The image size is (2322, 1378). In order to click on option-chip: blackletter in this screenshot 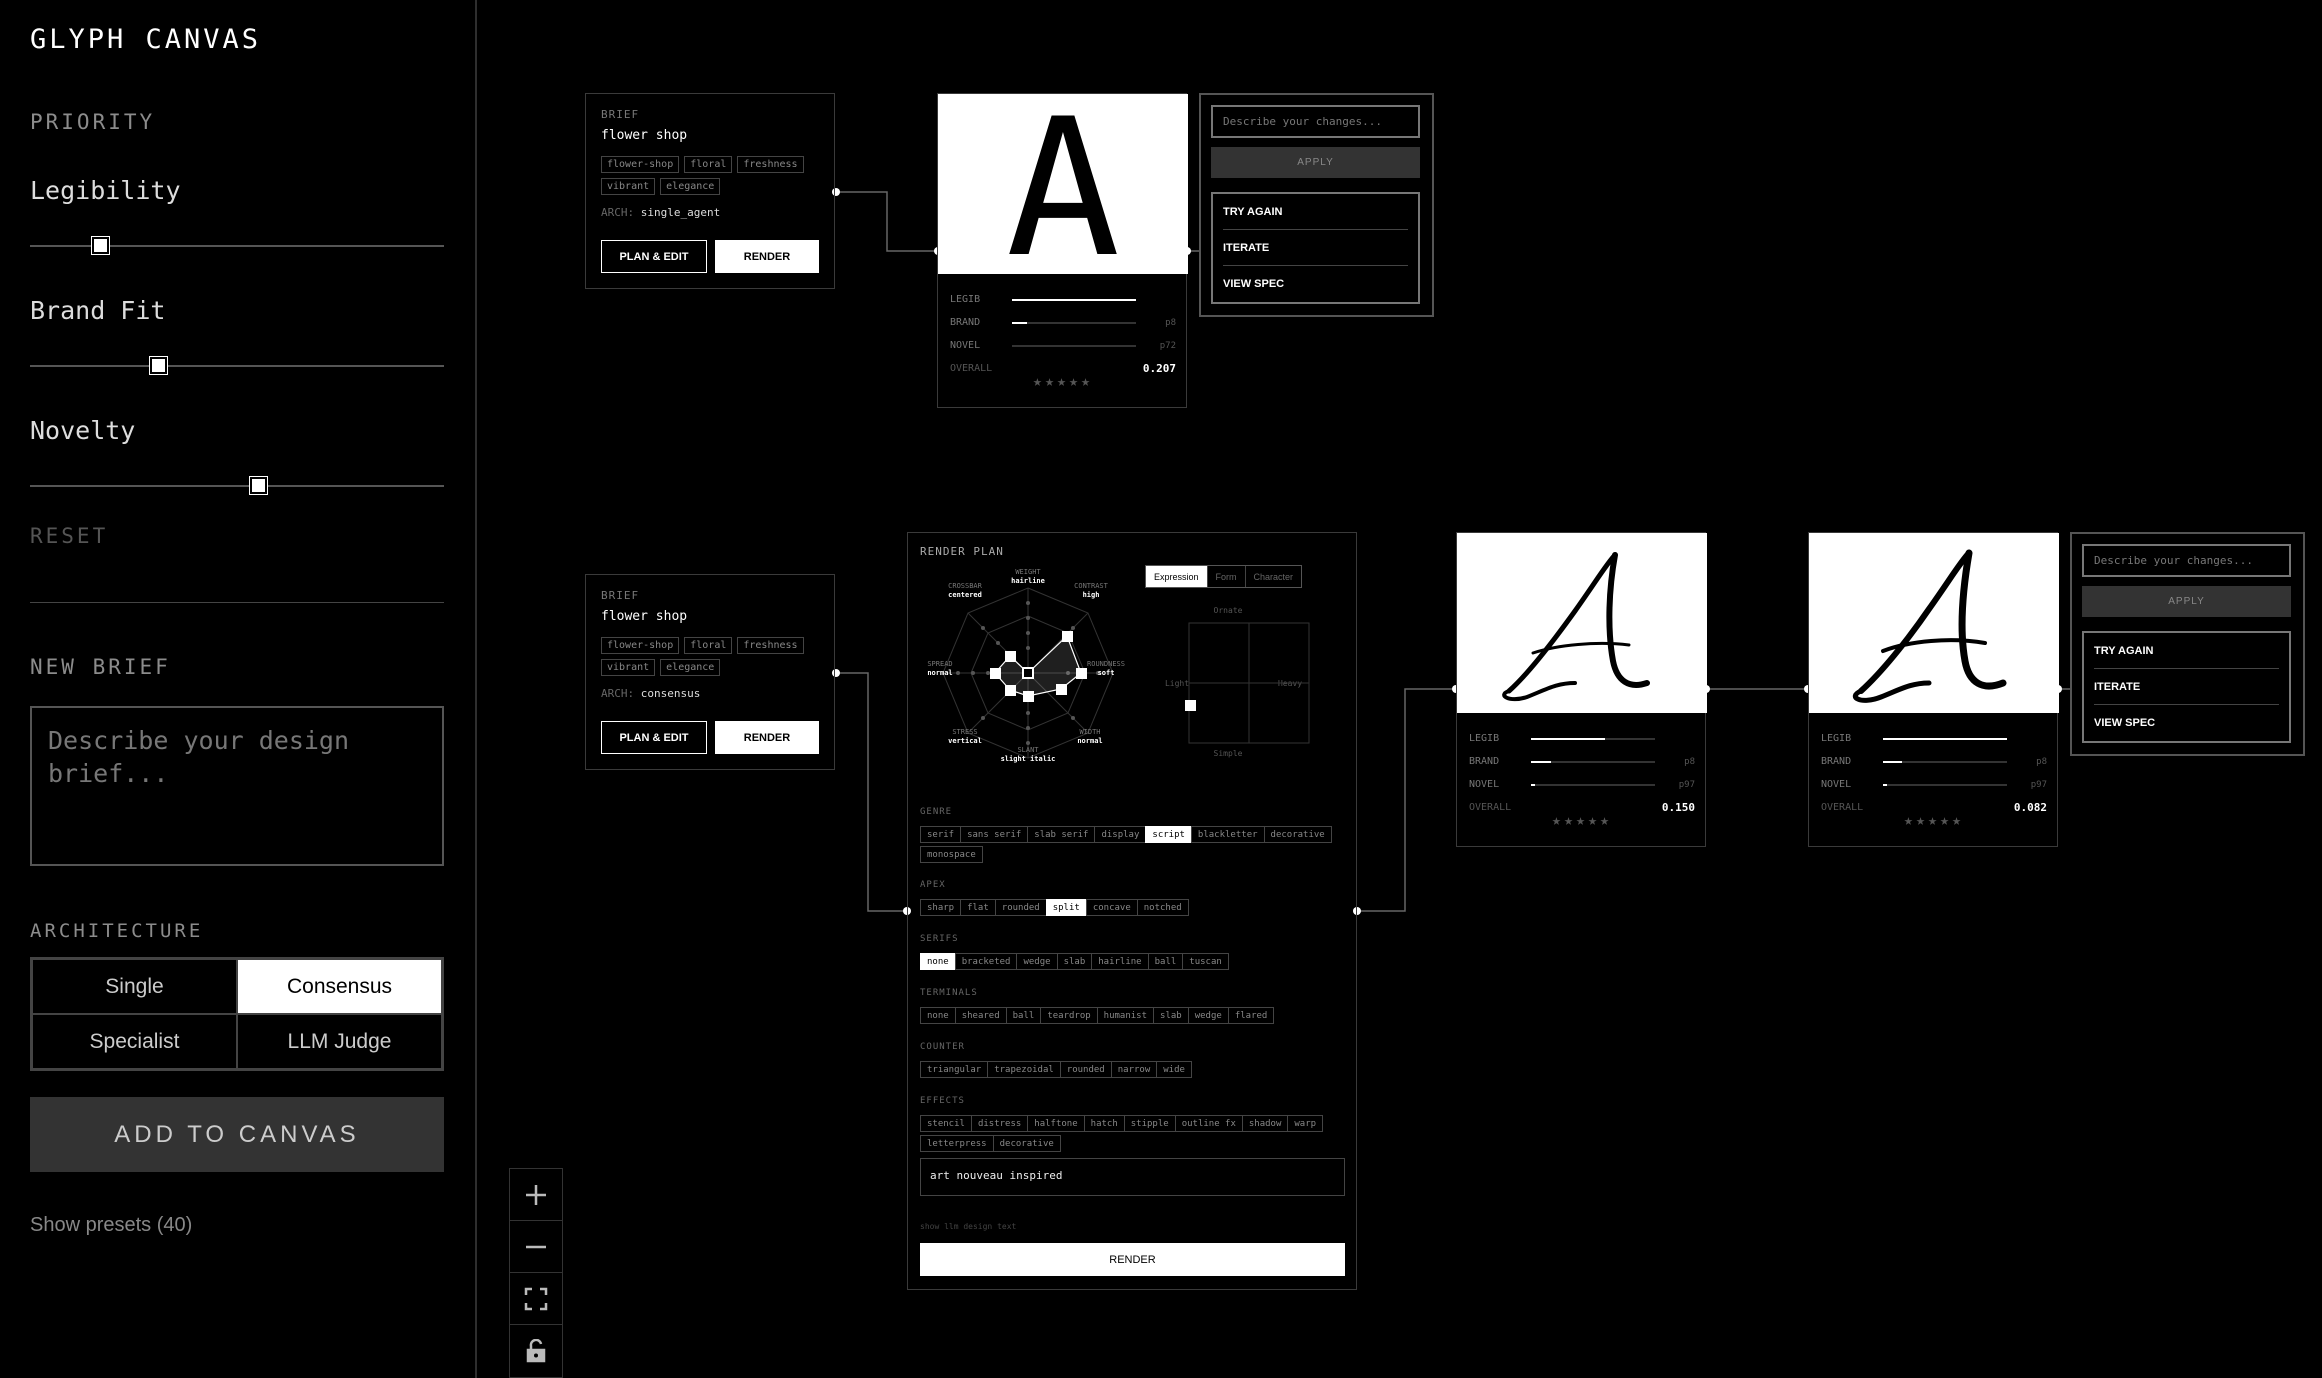, I will do `click(1227, 834)`.